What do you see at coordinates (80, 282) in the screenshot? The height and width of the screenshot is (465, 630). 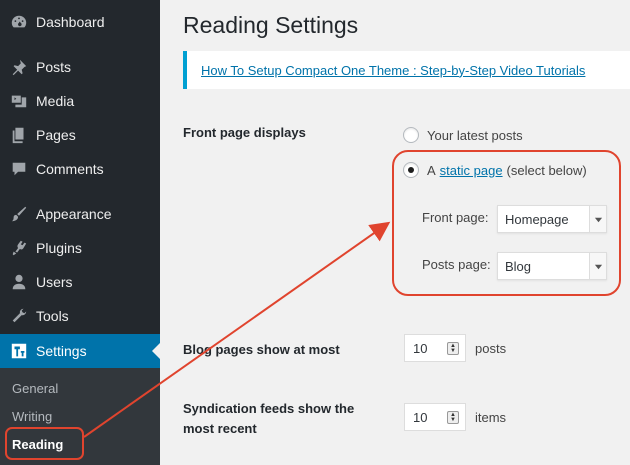 I see `sidebar-item-users: Users` at bounding box center [80, 282].